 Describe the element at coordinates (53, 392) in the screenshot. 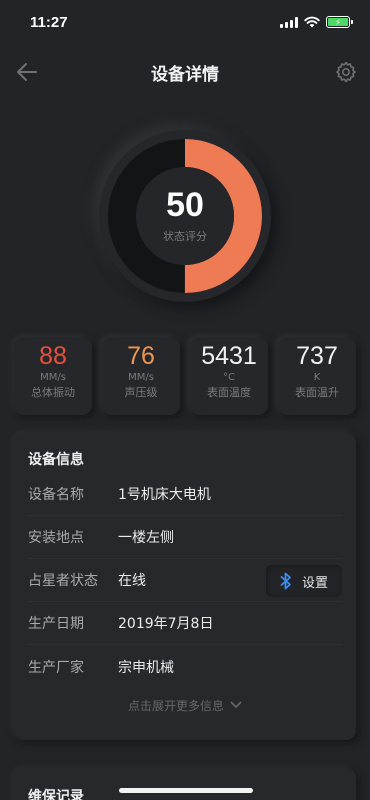

I see `metric-label: 总体振动` at that location.